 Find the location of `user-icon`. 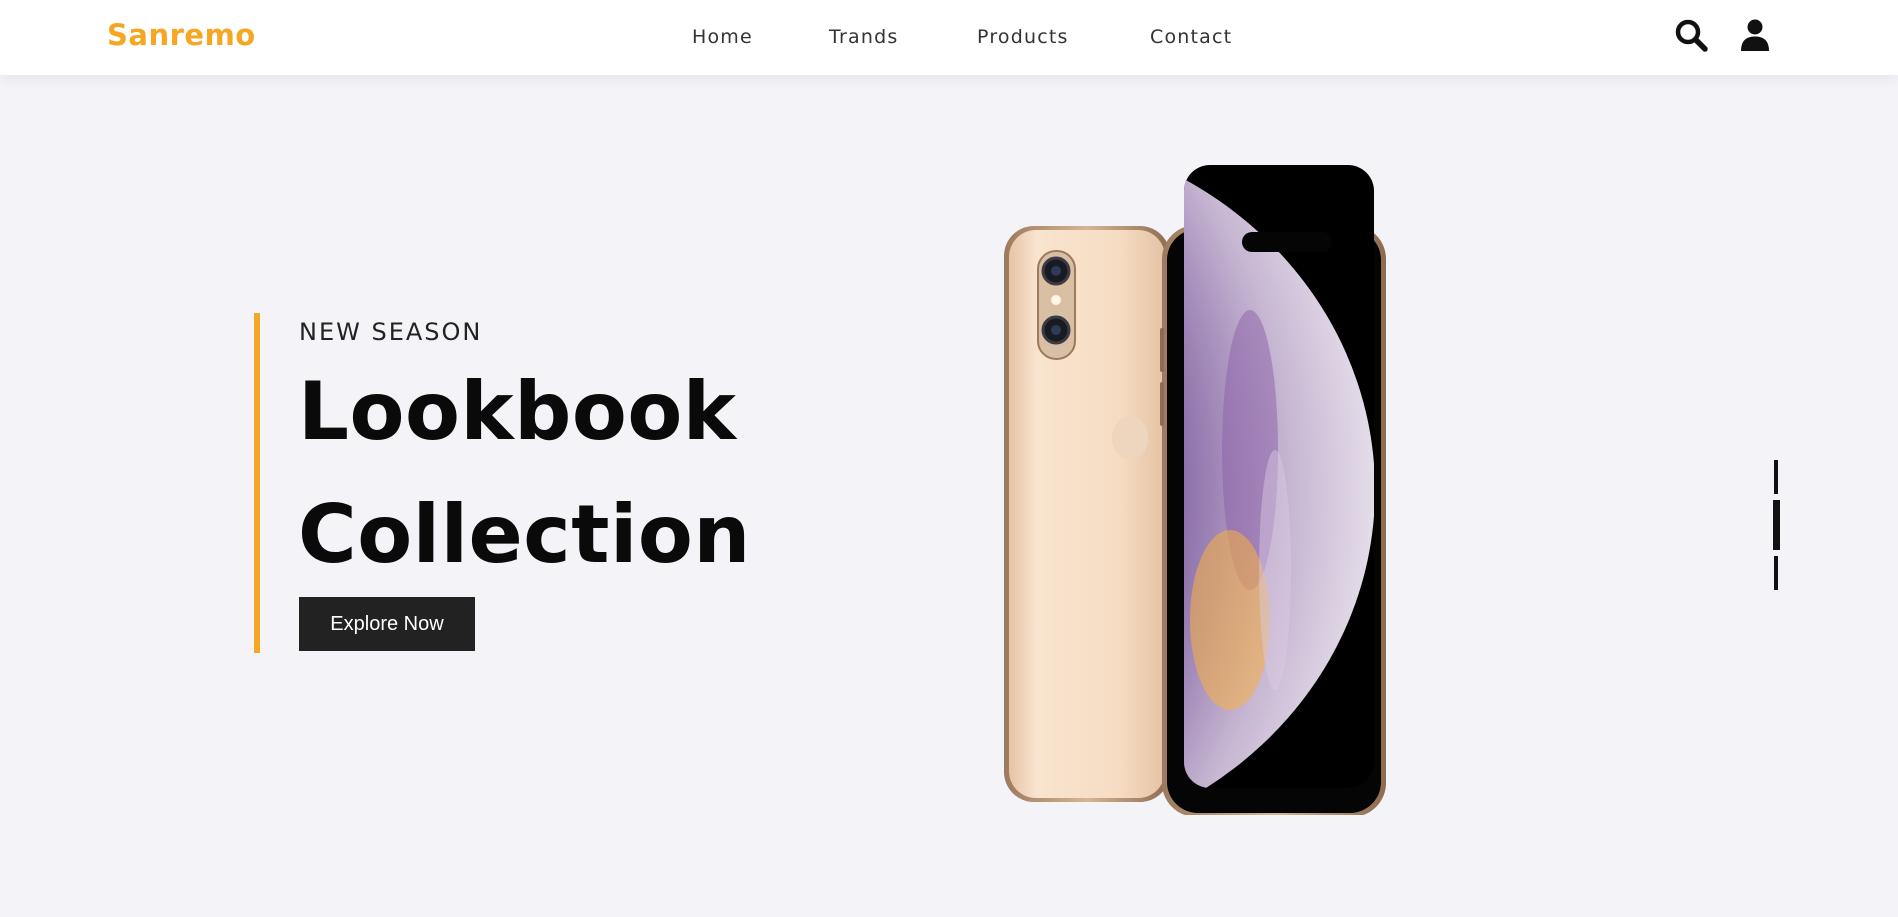

user-icon is located at coordinates (1755, 36).